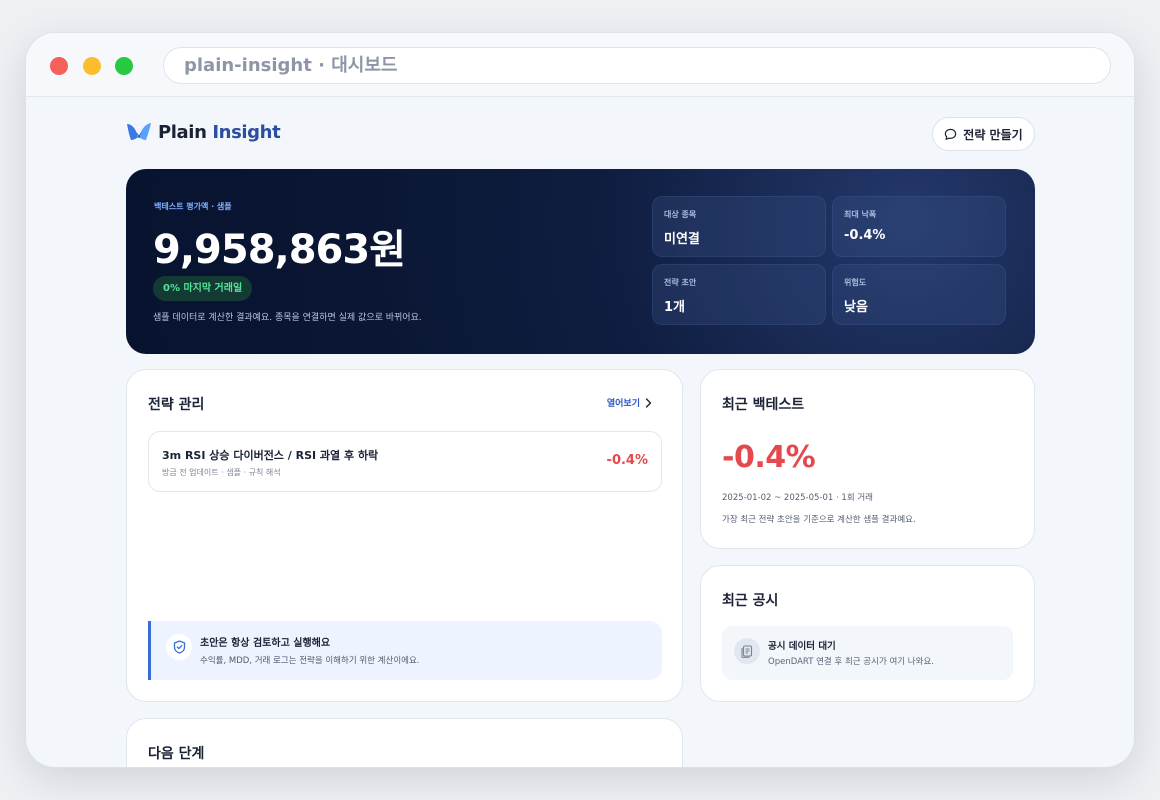 This screenshot has height=800, width=1160. I want to click on next-steps-card: 다음 단계, so click(404, 742).